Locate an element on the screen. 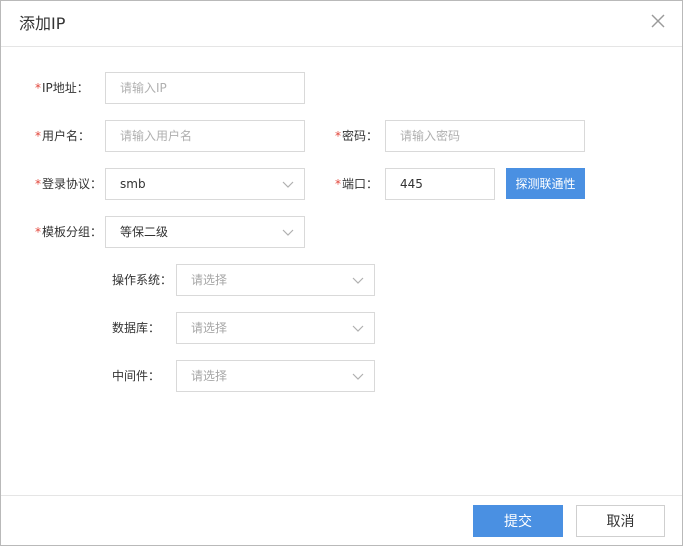  username-input is located at coordinates (205, 136).